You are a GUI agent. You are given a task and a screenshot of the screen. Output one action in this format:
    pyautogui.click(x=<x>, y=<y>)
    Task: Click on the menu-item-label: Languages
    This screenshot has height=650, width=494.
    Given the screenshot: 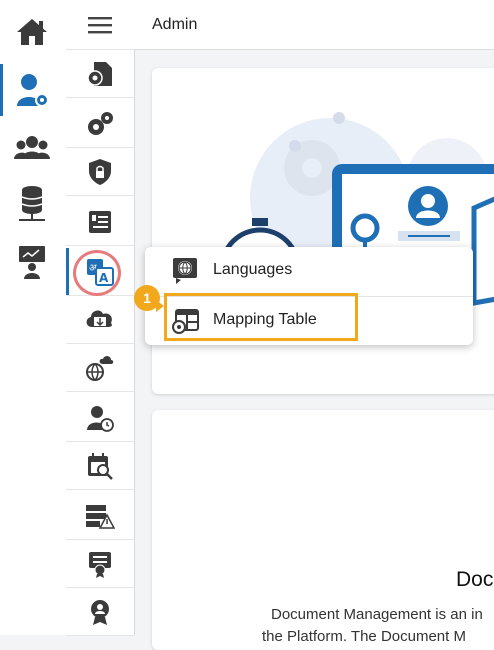 What is the action you would take?
    pyautogui.click(x=253, y=269)
    